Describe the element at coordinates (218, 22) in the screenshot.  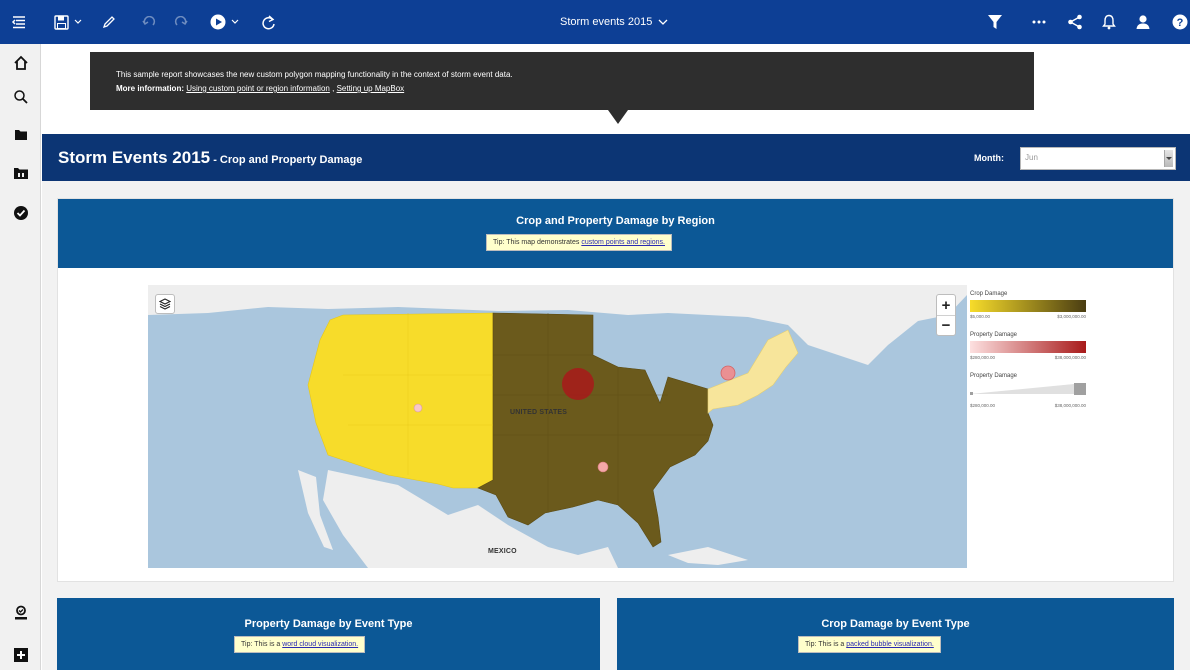
I see `play-icon` at that location.